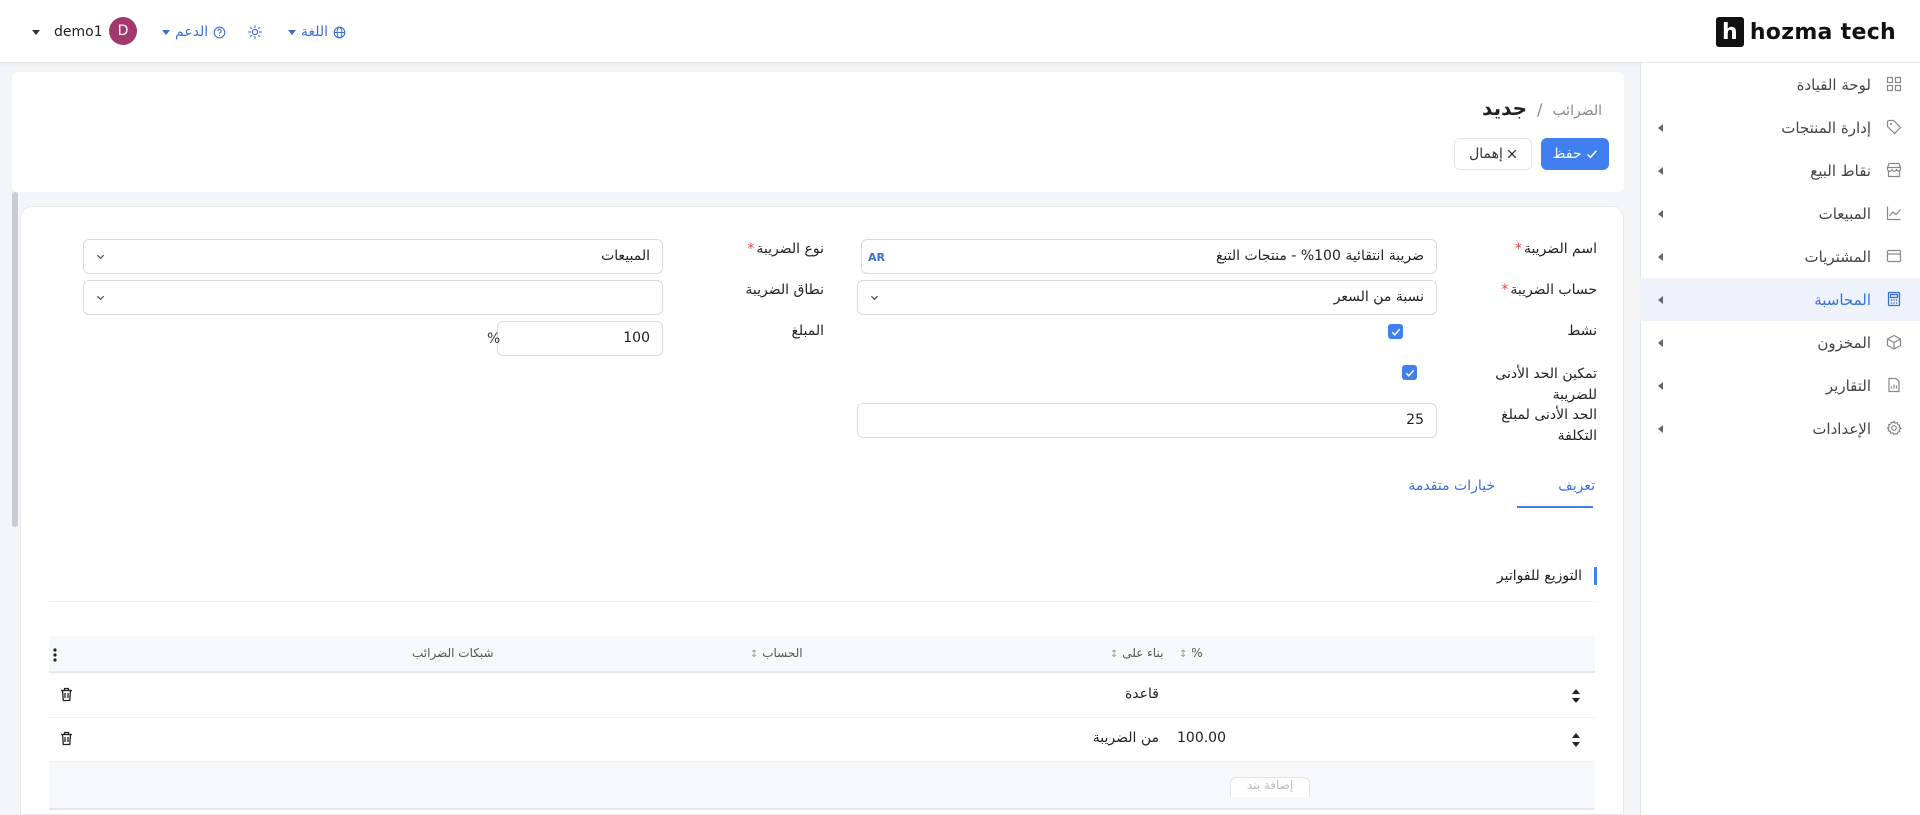 The image size is (1920, 815). Describe the element at coordinates (1549, 425) in the screenshot. I see `min-cost-label: الحد الأدنى لمبلغ التكلفة` at that location.